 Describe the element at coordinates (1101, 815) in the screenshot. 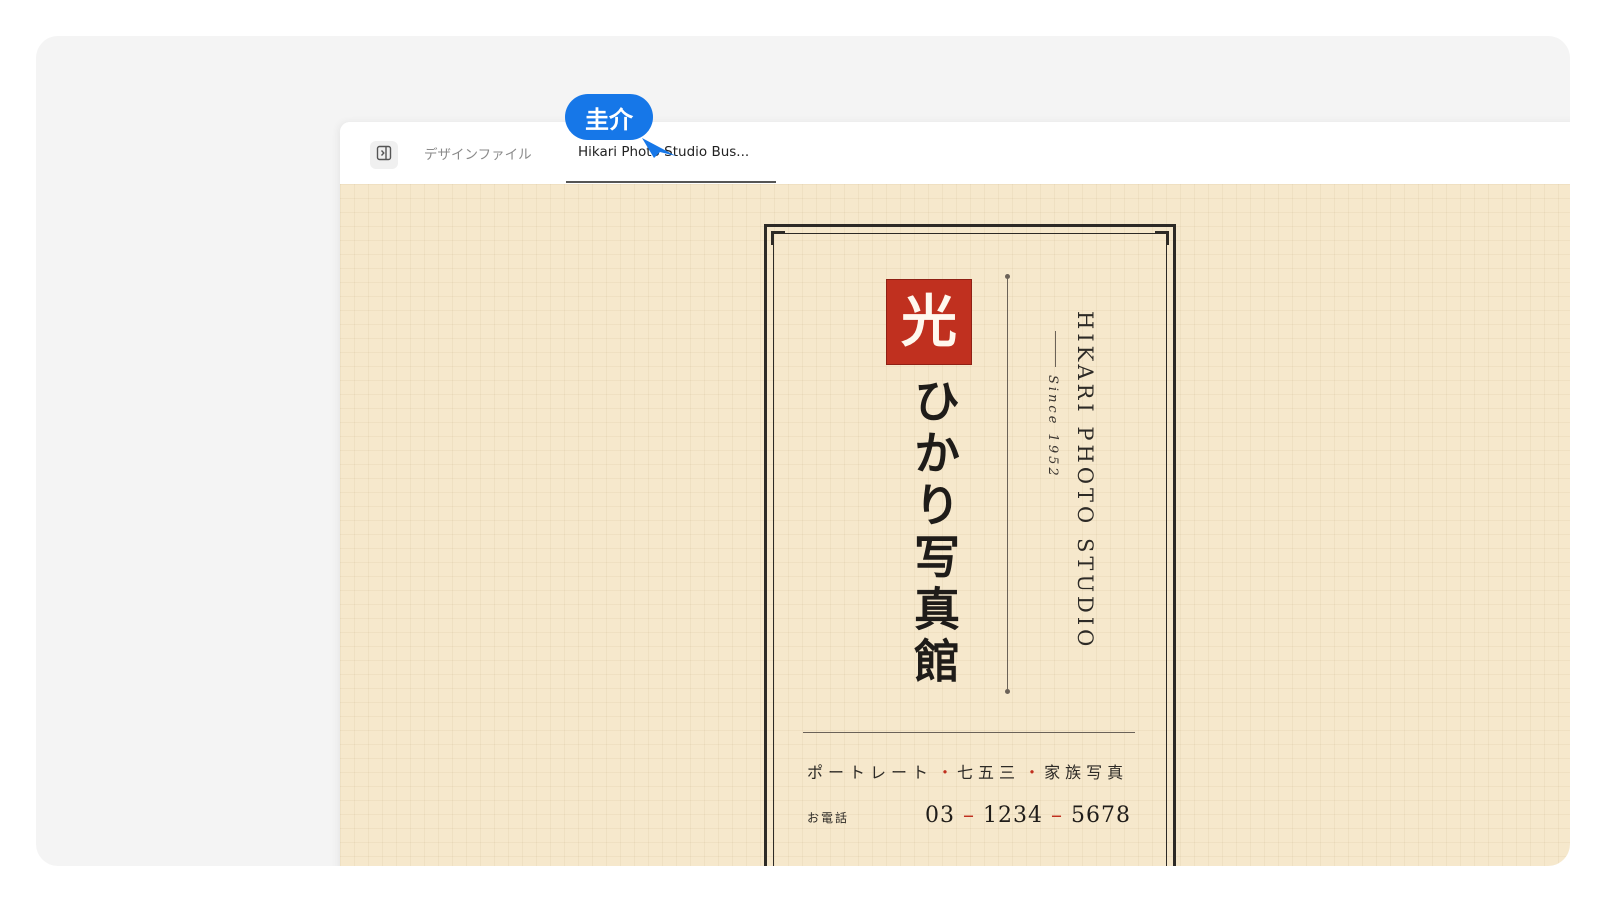

I see `phone-part: 5678` at that location.